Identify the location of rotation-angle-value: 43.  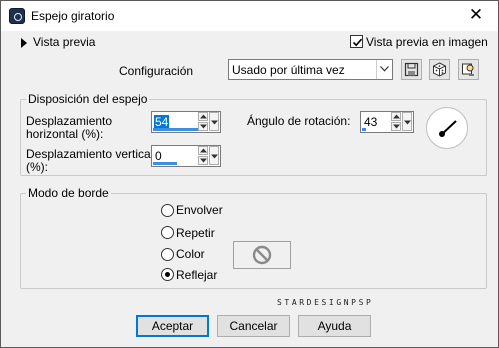
(370, 122).